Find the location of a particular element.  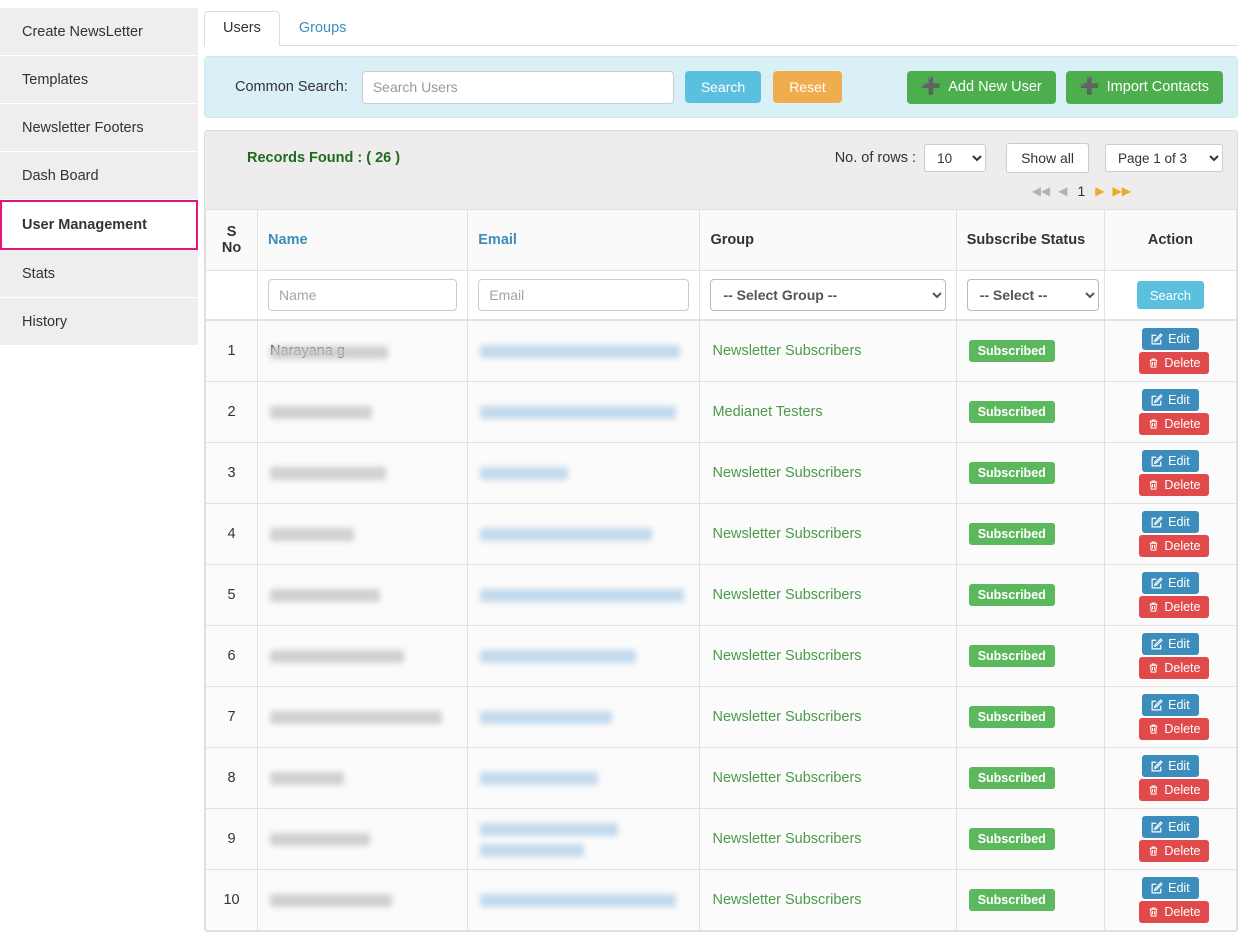

column-header-email: Email is located at coordinates (584, 240).